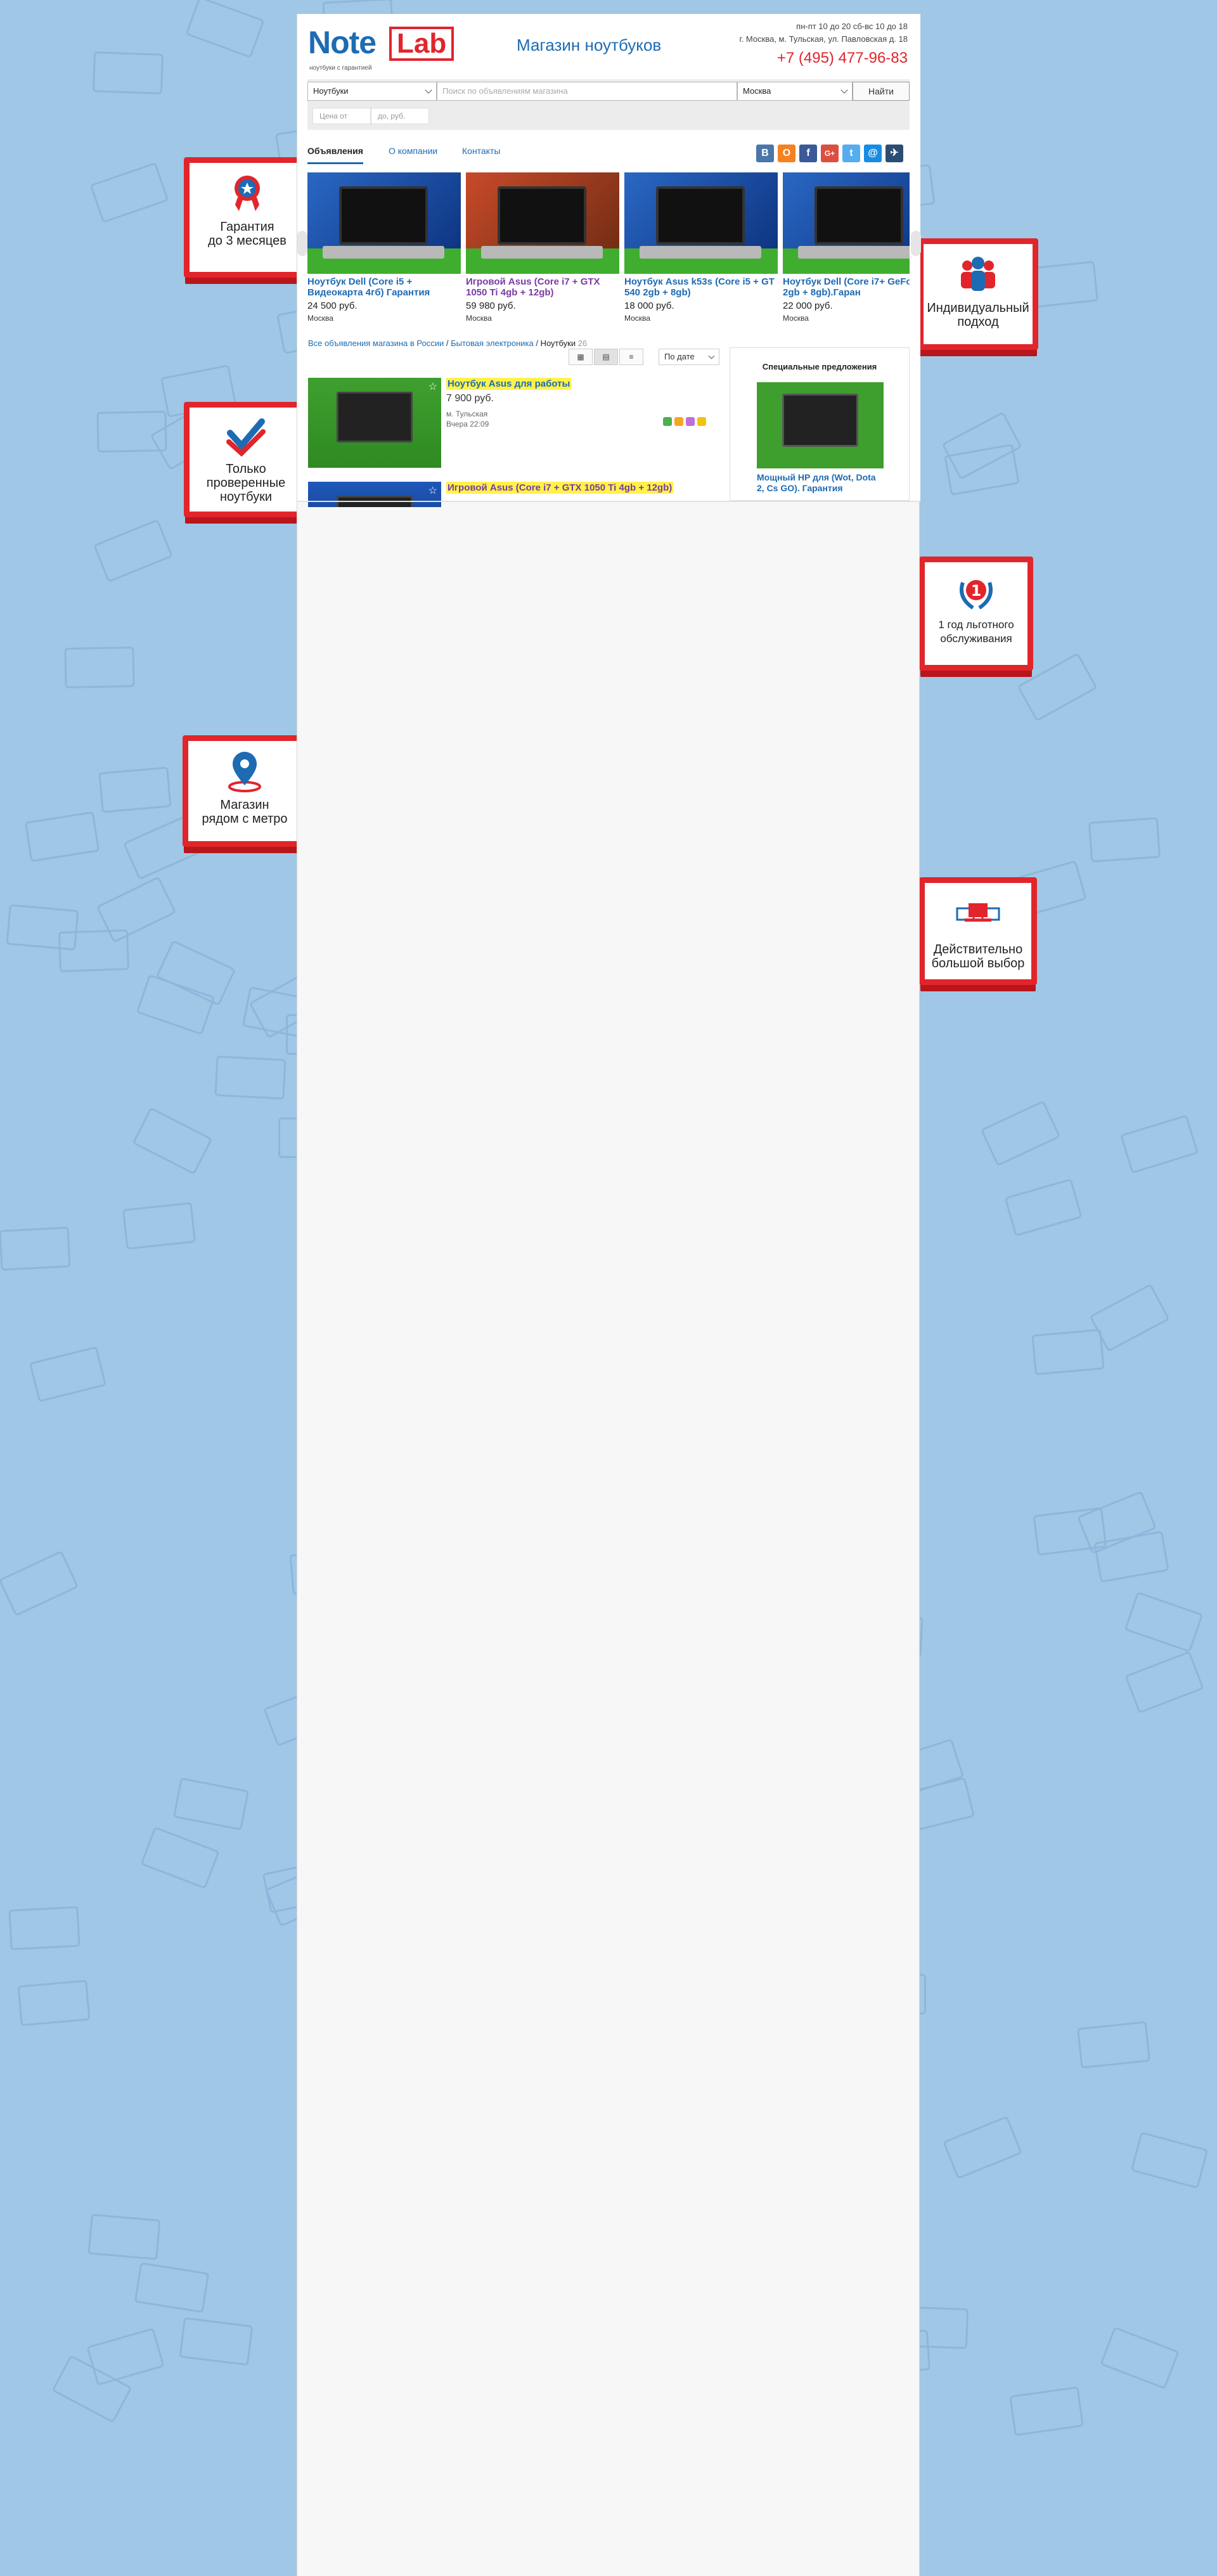 This screenshot has height=2576, width=1217. I want to click on carousel-card-city: Москва, so click(479, 318).